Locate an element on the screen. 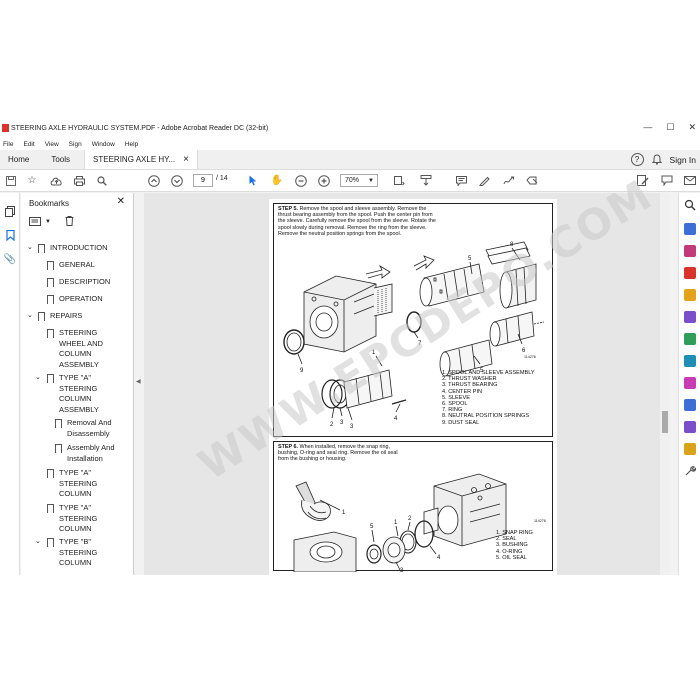  callout-1: 1 is located at coordinates (344, 513).